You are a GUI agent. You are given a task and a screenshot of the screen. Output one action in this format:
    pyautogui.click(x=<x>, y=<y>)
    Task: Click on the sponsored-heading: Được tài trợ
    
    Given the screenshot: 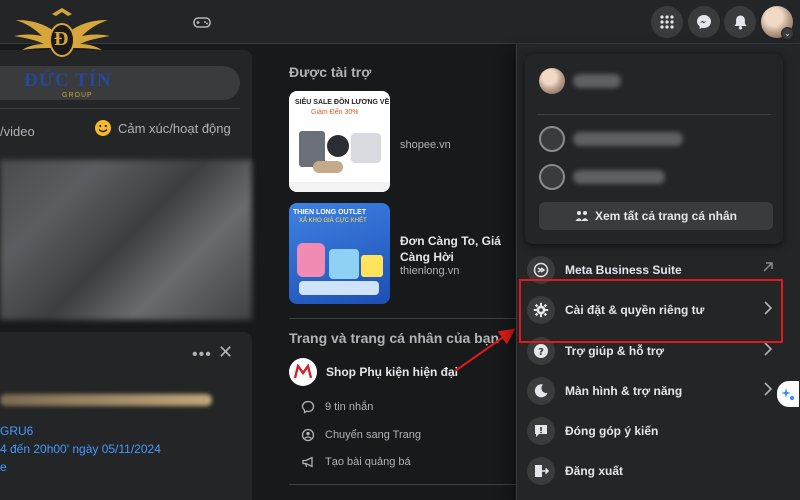 What is the action you would take?
    pyautogui.click(x=330, y=72)
    